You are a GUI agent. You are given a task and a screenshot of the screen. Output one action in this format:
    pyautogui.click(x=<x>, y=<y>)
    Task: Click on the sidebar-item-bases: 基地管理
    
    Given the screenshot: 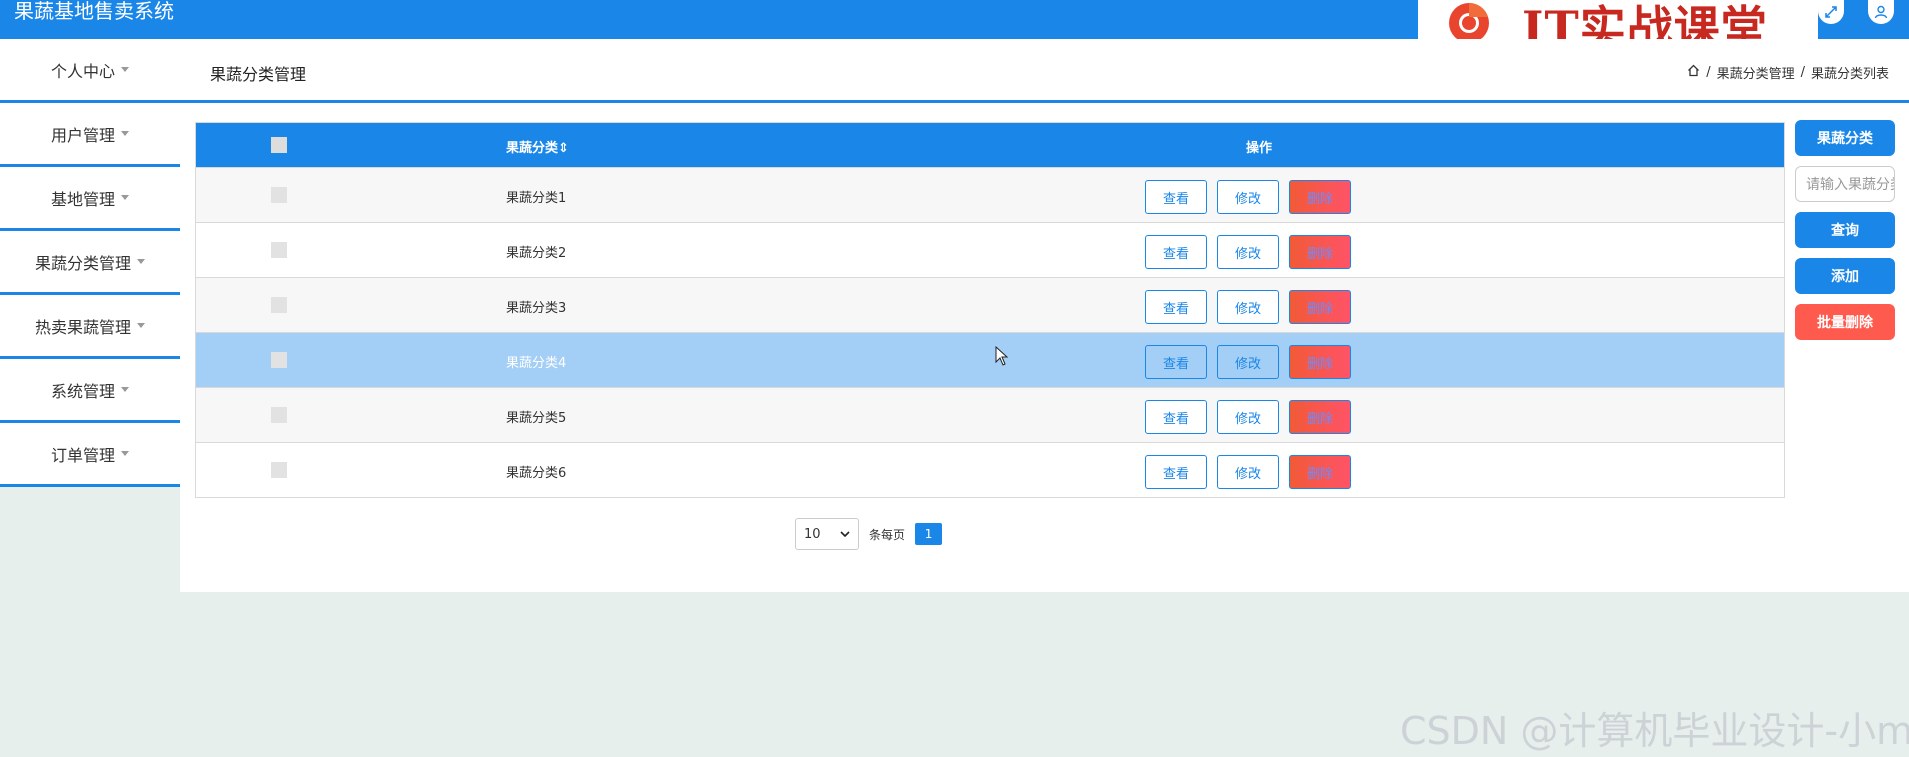 What is the action you would take?
    pyautogui.click(x=90, y=199)
    